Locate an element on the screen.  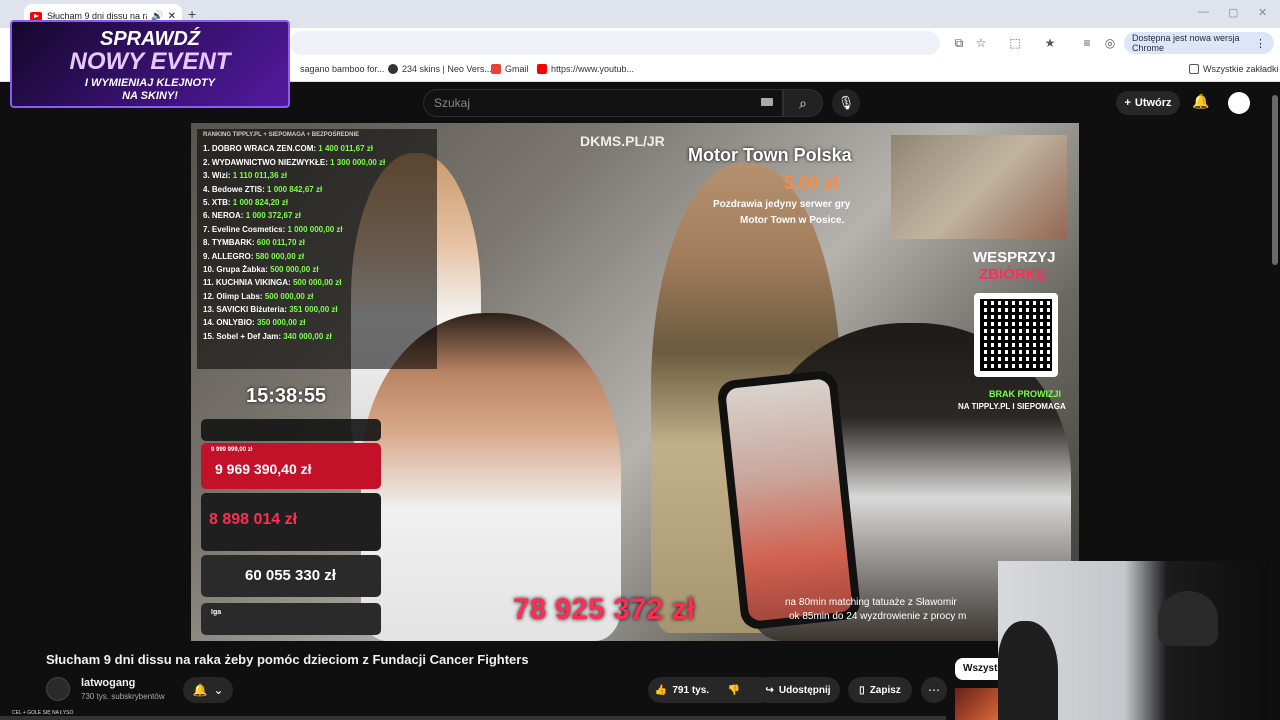
like-button: 👍 791 tys. is located at coordinates (682, 690).